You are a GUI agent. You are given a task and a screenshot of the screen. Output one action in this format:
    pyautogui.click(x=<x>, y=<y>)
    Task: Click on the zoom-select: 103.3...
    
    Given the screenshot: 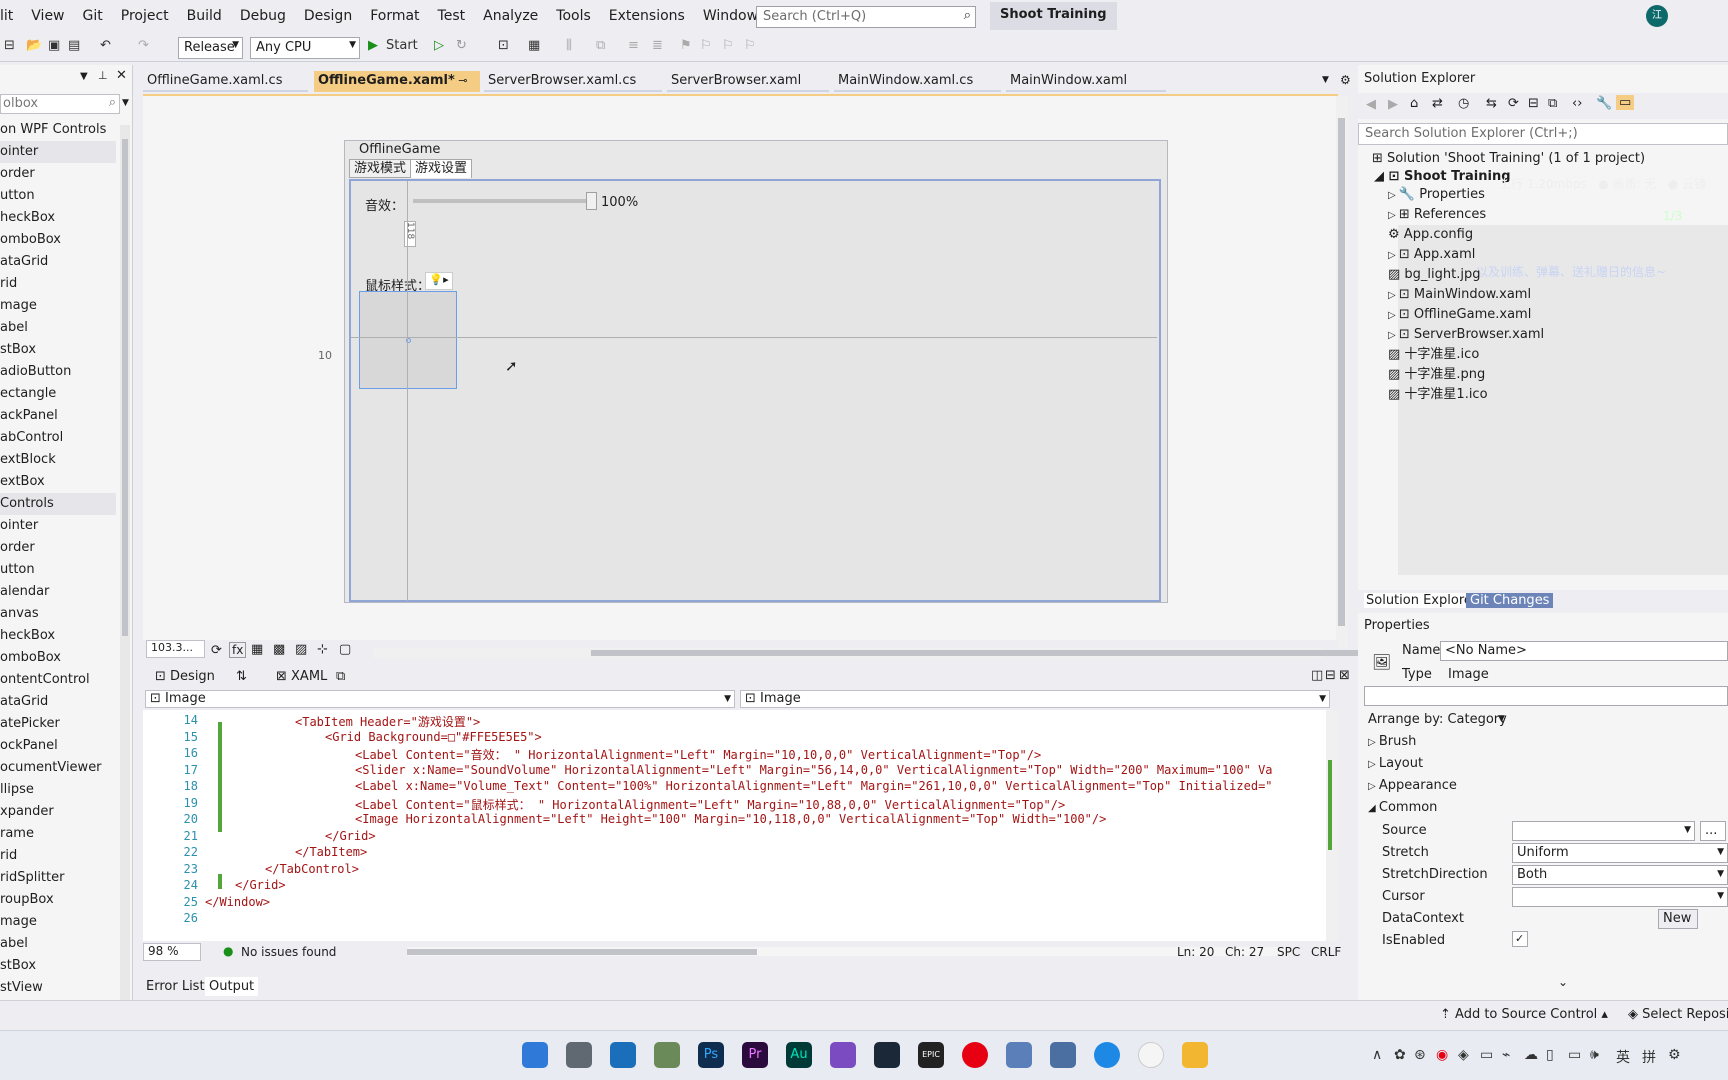 What is the action you would take?
    pyautogui.click(x=175, y=649)
    